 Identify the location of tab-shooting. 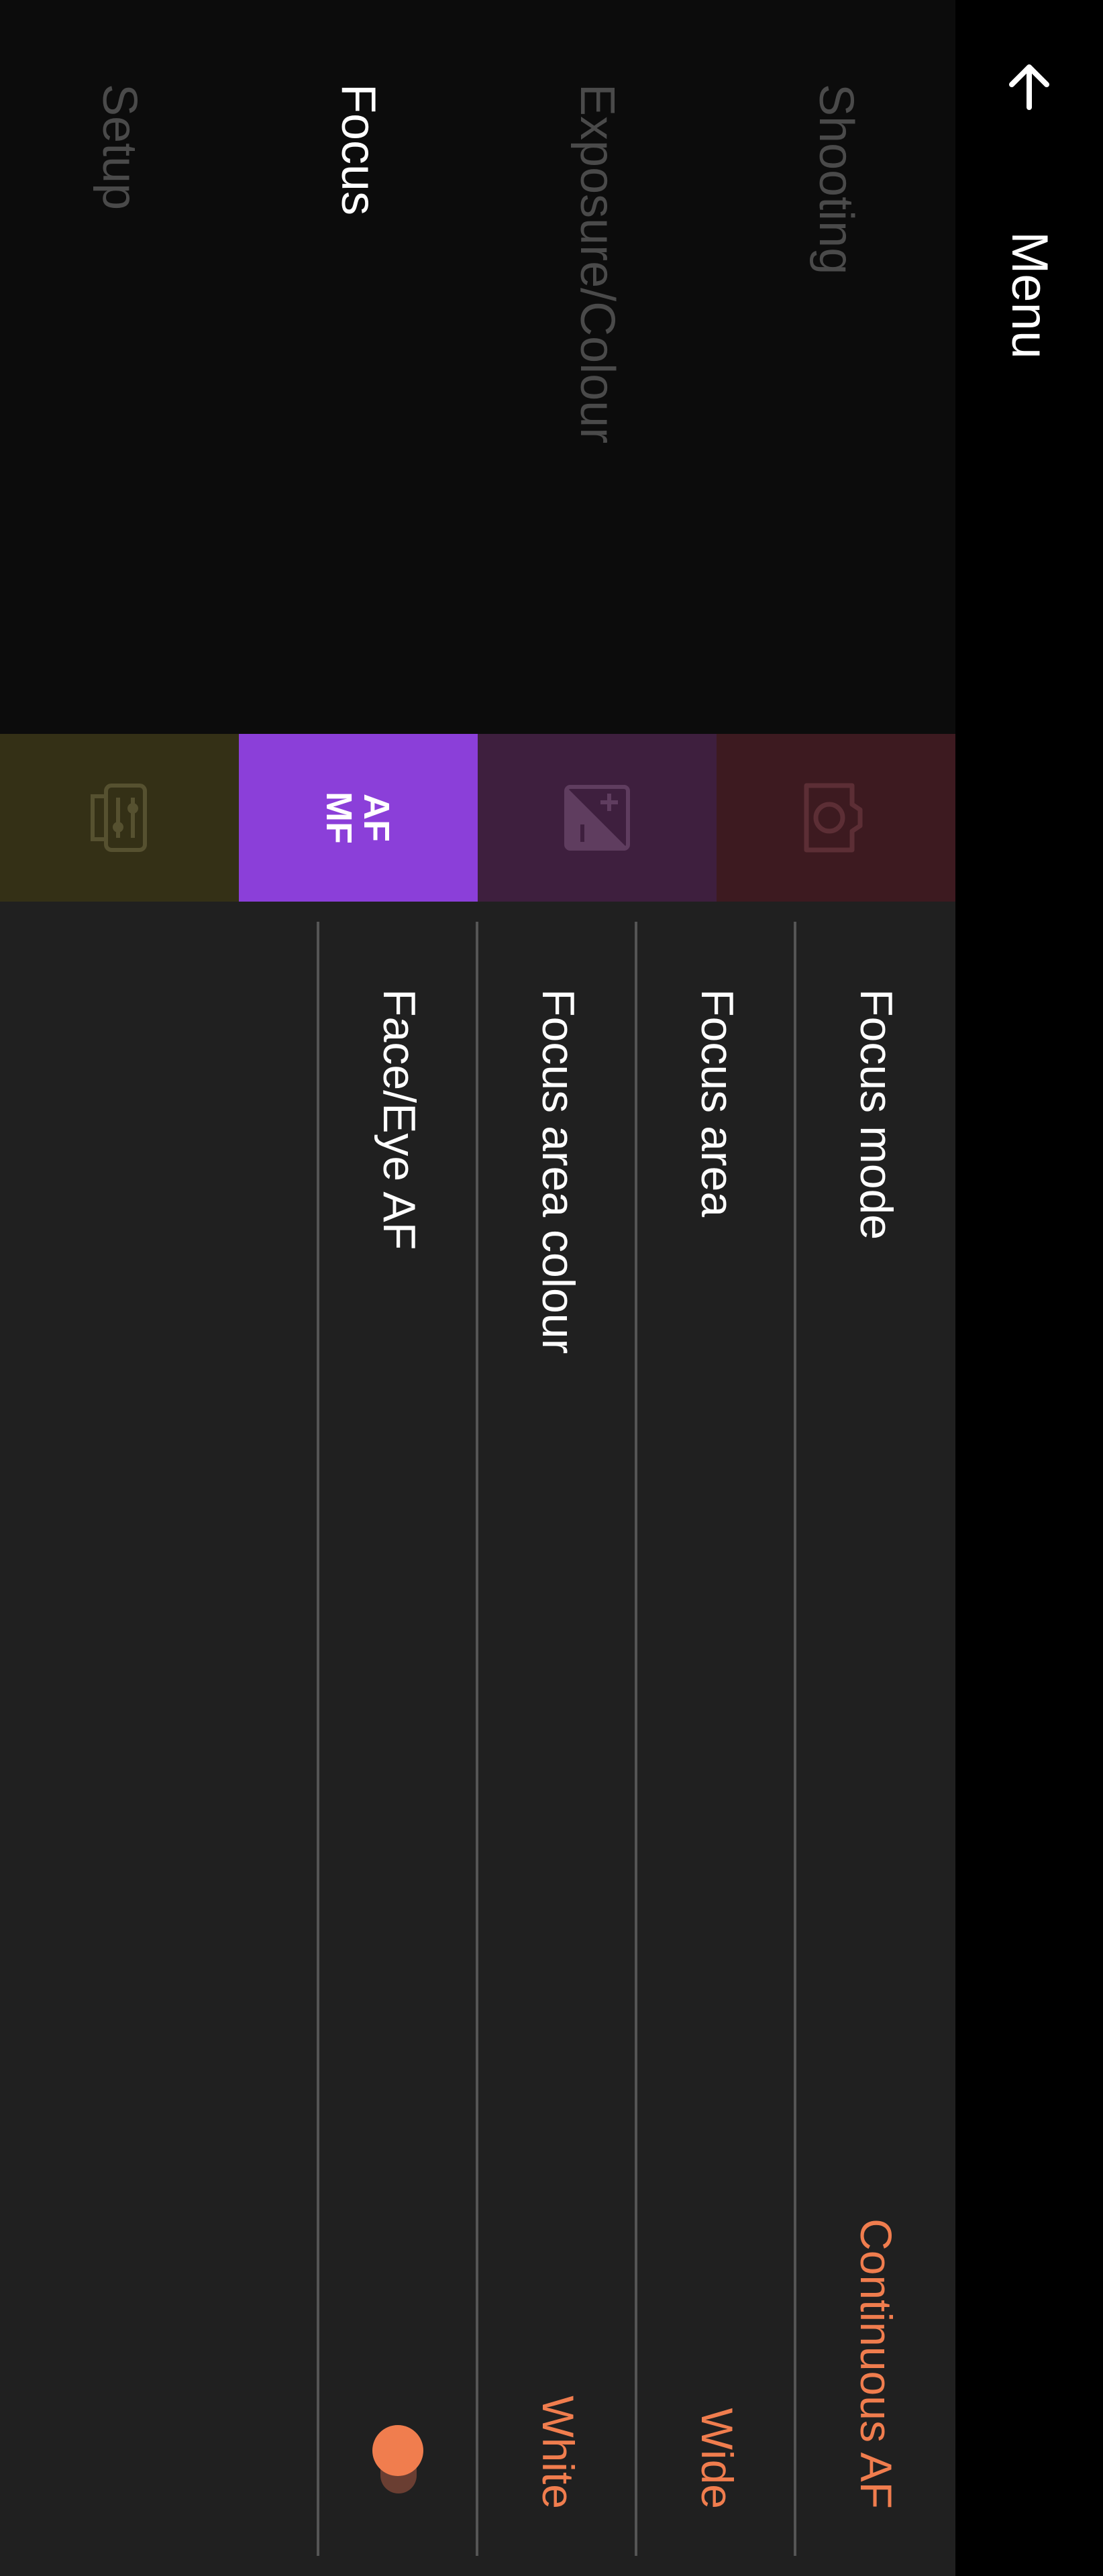
(836, 818).